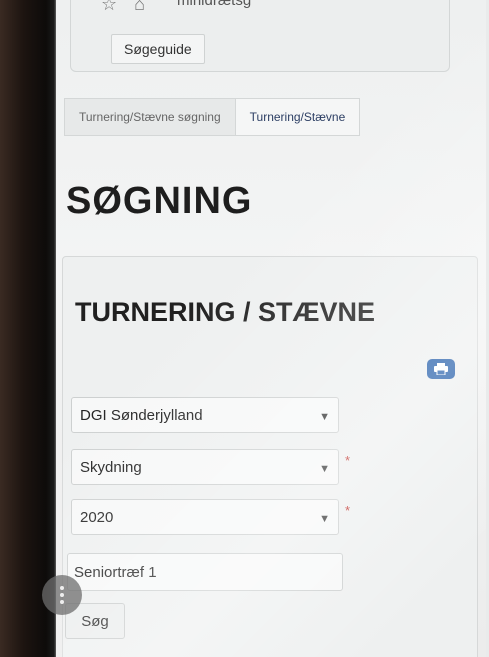 This screenshot has height=657, width=489. I want to click on year-select: 2020 ▼, so click(205, 517).